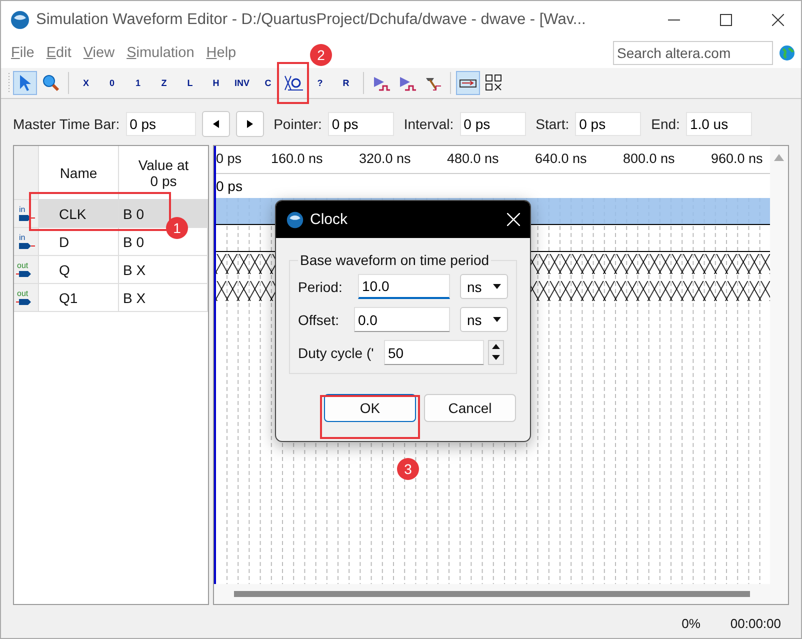  Describe the element at coordinates (468, 83) in the screenshot. I see `toolbar-button` at that location.